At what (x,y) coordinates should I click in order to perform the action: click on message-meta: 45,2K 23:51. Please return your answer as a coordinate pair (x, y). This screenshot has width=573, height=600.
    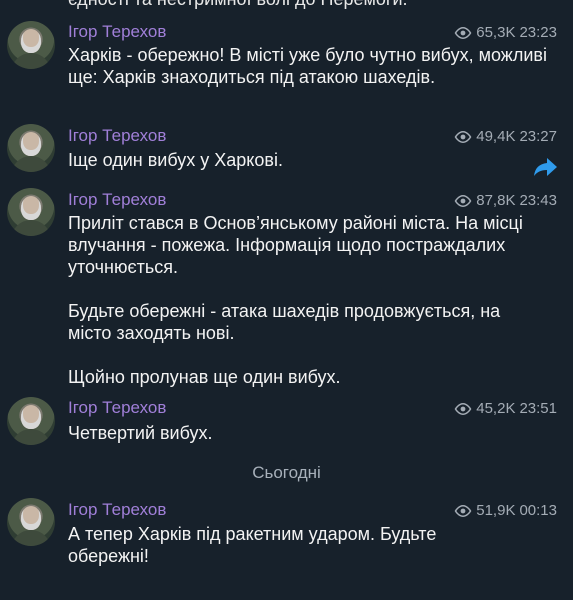
    Looking at the image, I should click on (505, 409).